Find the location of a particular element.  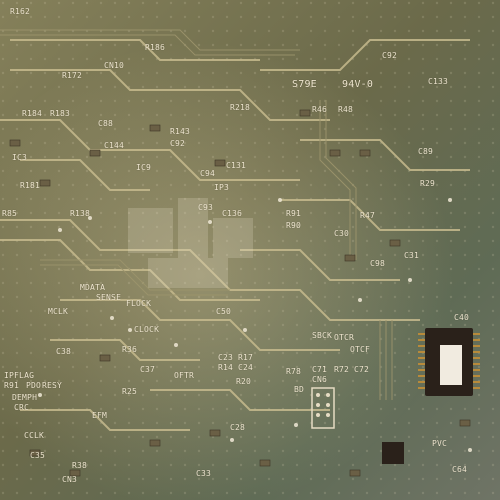

silk-label: C136 is located at coordinates (232, 213).